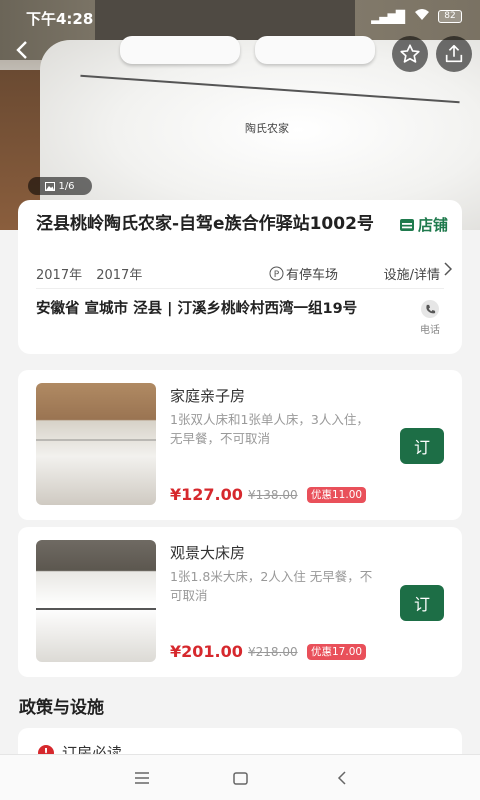  Describe the element at coordinates (273, 495) in the screenshot. I see `room-original-price: ¥138.00` at that location.